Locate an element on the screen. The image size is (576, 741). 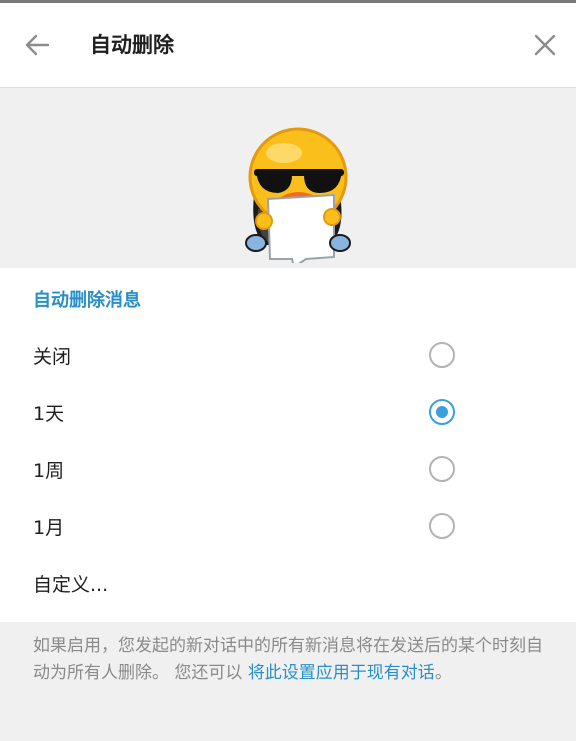
option-label: 1天 is located at coordinates (49, 414).